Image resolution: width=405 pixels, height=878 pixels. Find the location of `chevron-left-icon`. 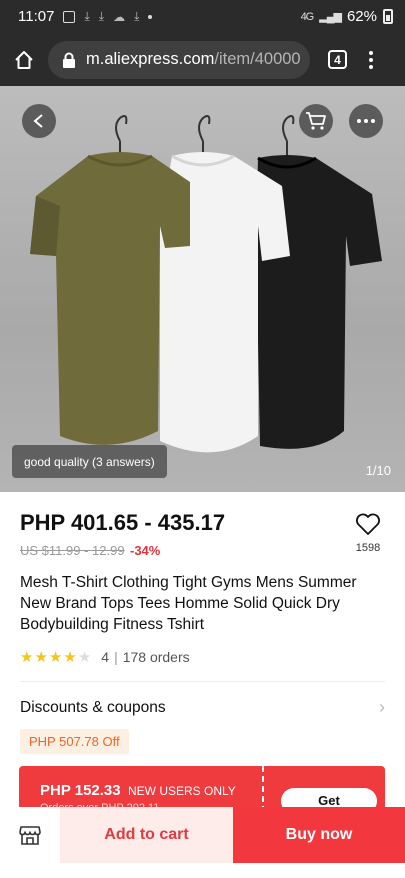

chevron-left-icon is located at coordinates (38, 121).